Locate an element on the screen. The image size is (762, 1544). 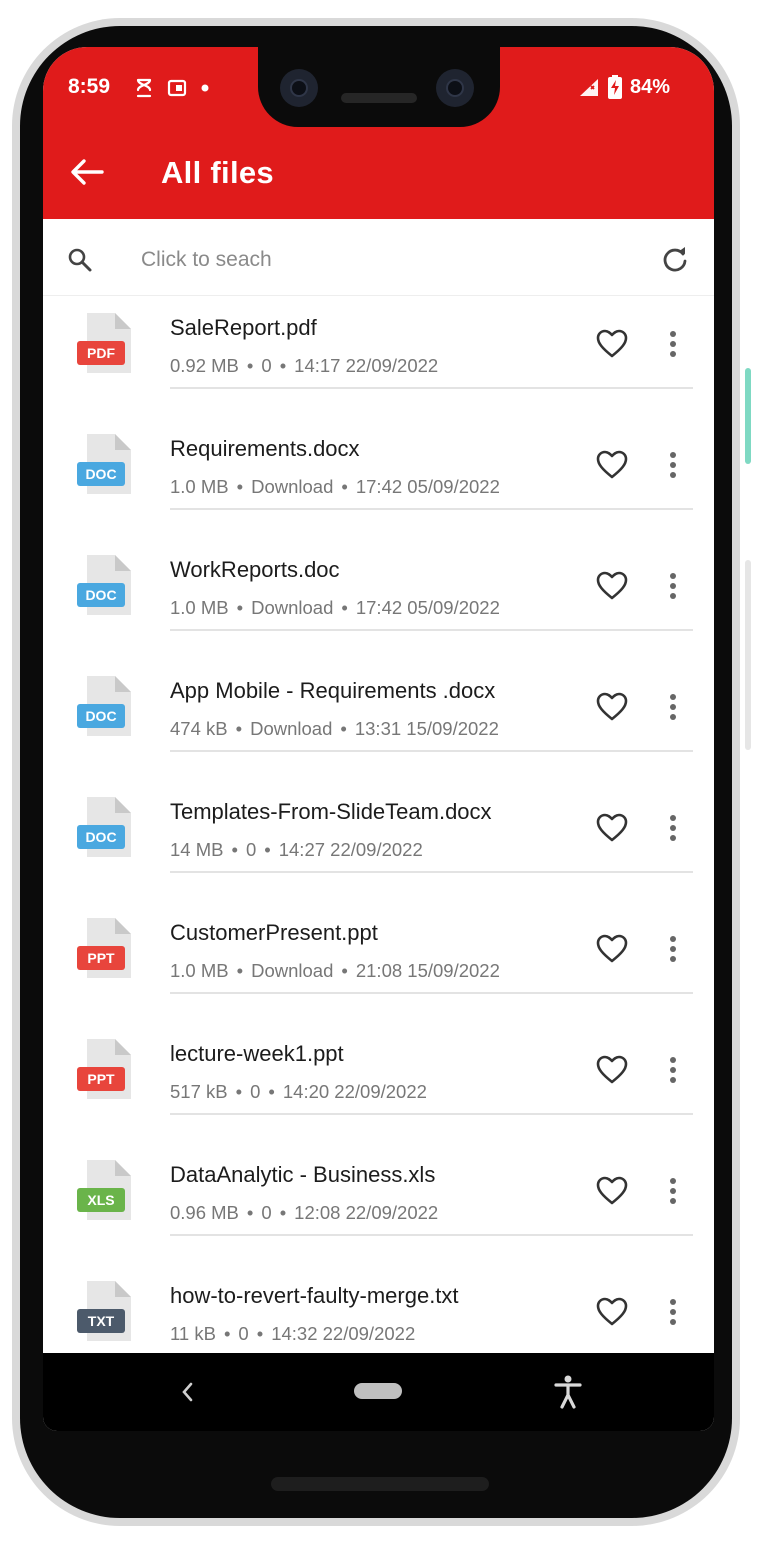
sim-card-icon is located at coordinates (177, 88).